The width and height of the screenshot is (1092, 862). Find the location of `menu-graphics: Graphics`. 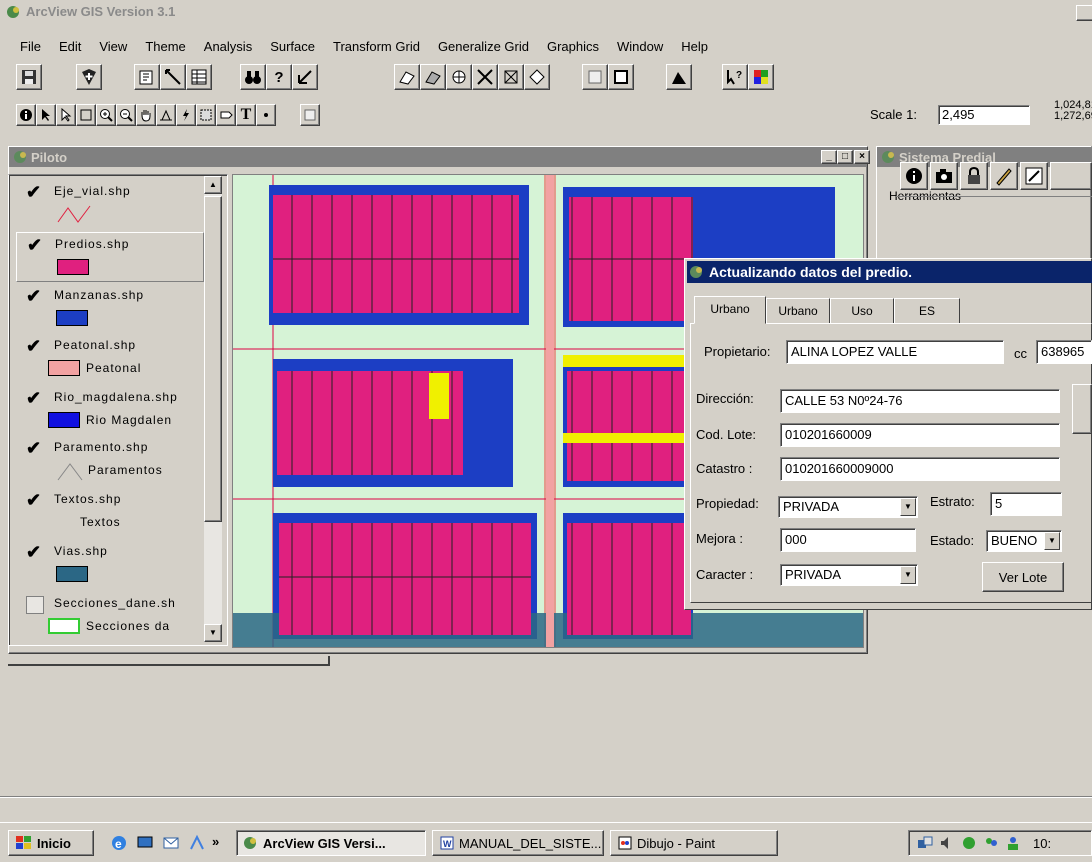

menu-graphics: Graphics is located at coordinates (573, 47).